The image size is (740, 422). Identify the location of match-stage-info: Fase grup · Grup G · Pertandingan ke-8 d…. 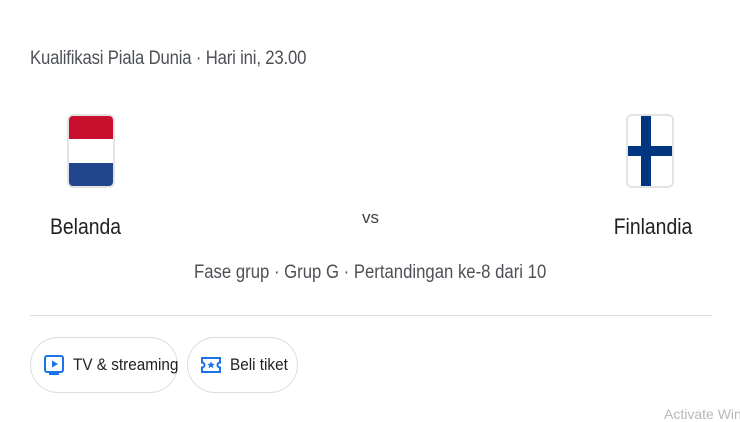
(370, 272).